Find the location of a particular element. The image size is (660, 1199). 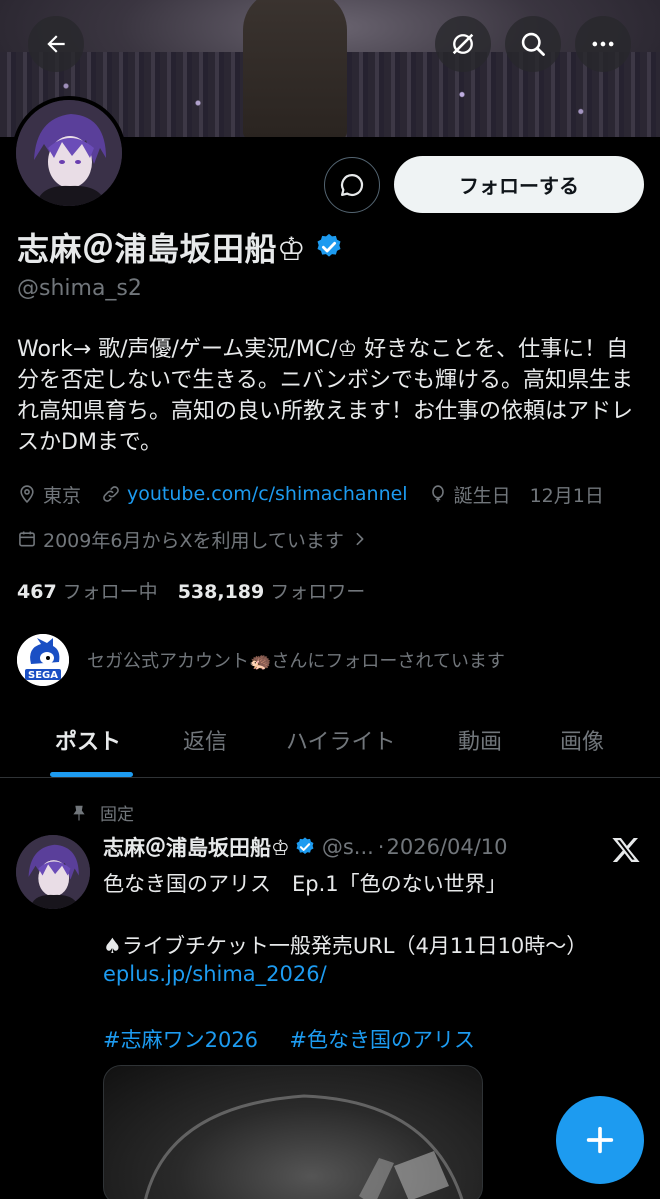

pinned-indicator: 固定 is located at coordinates (102, 812).